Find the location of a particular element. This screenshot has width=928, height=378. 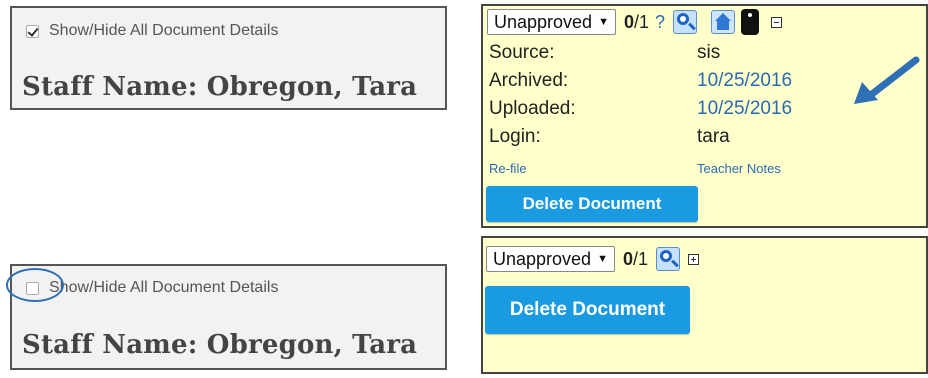

note-icon is located at coordinates (750, 22).